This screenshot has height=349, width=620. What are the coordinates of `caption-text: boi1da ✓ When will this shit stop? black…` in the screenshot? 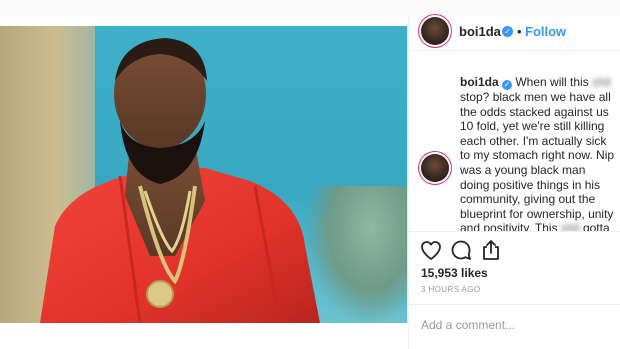 It's located at (539, 153).